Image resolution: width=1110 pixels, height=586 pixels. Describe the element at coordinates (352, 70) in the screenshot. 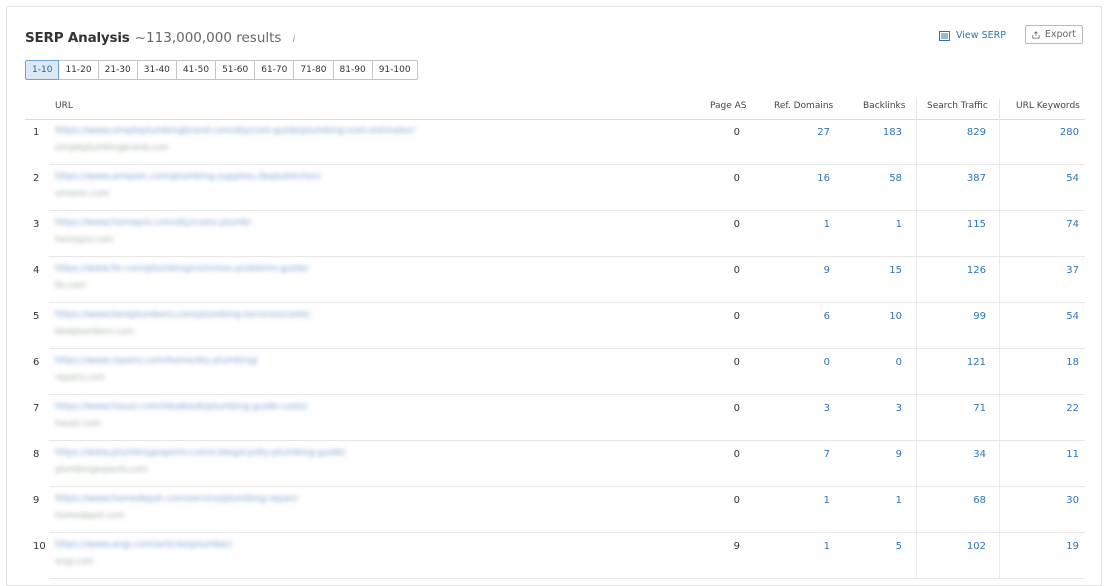

I see `page-button: 81-90` at that location.